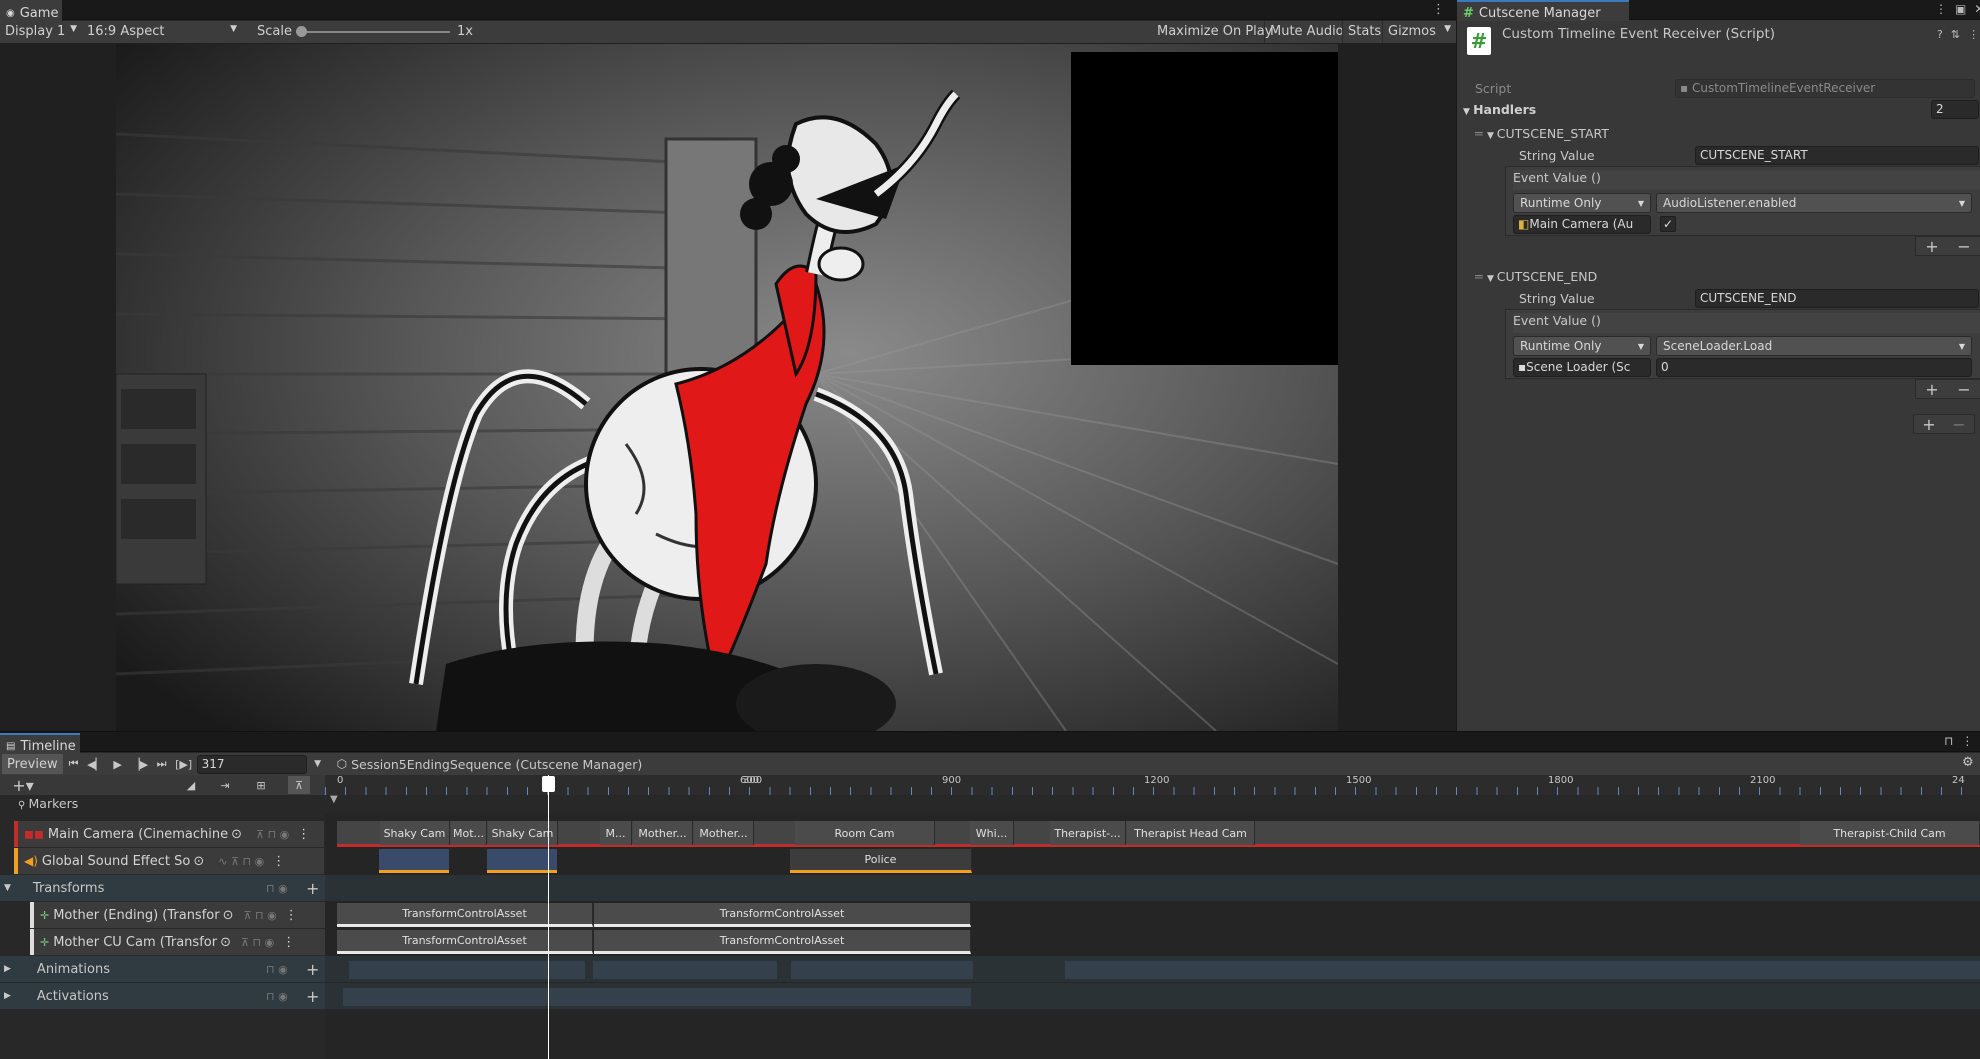  Describe the element at coordinates (32, 764) in the screenshot. I see `preview-toggle: Preview` at that location.